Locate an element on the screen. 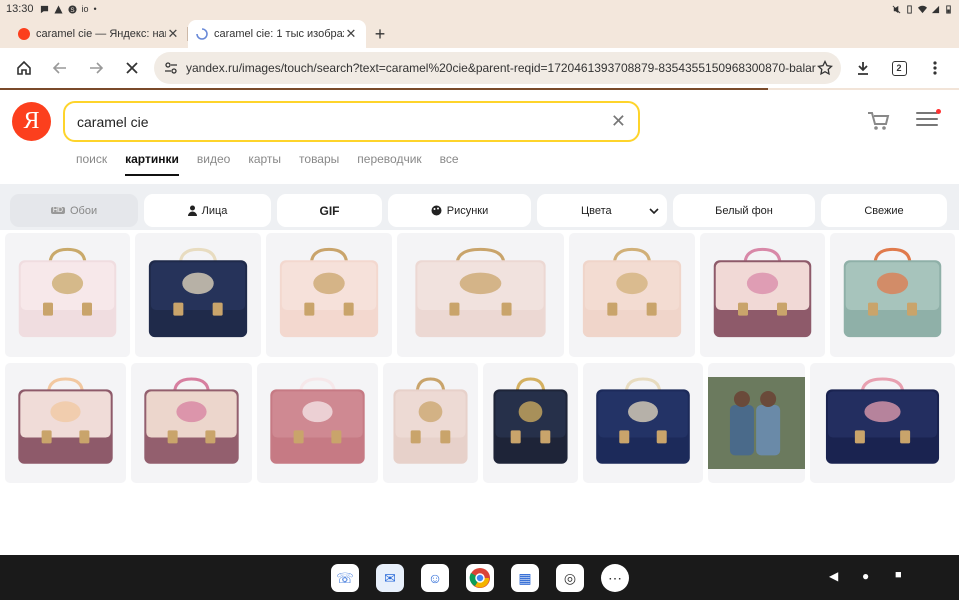  nav-search: поиск is located at coordinates (91, 164).